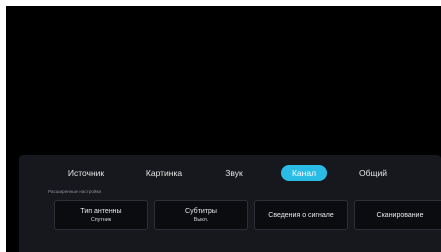 Image resolution: width=441 pixels, height=252 pixels. Describe the element at coordinates (201, 220) in the screenshot. I see `subtitles-value: Выкл.` at that location.